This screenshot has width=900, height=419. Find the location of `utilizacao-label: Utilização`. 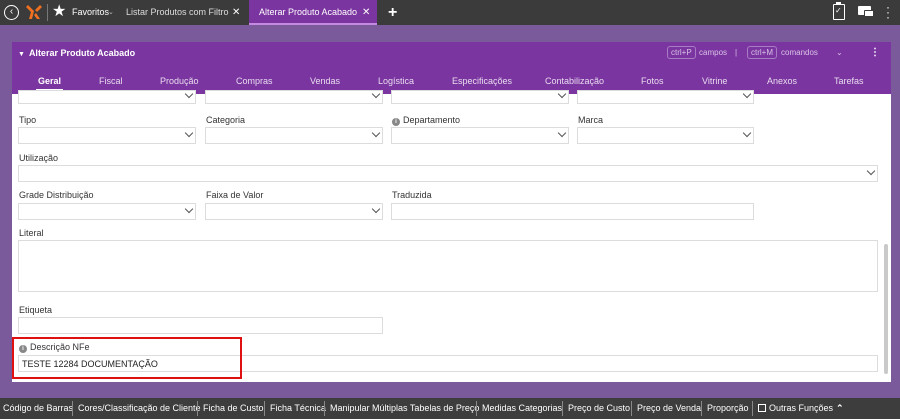

utilizacao-label: Utilização is located at coordinates (39, 158).